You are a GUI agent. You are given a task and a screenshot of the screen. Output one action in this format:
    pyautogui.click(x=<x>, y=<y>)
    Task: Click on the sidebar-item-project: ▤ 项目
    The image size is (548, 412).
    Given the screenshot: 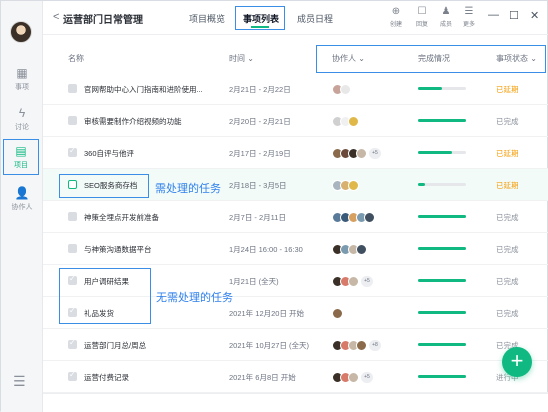 What is the action you would take?
    pyautogui.click(x=21, y=157)
    